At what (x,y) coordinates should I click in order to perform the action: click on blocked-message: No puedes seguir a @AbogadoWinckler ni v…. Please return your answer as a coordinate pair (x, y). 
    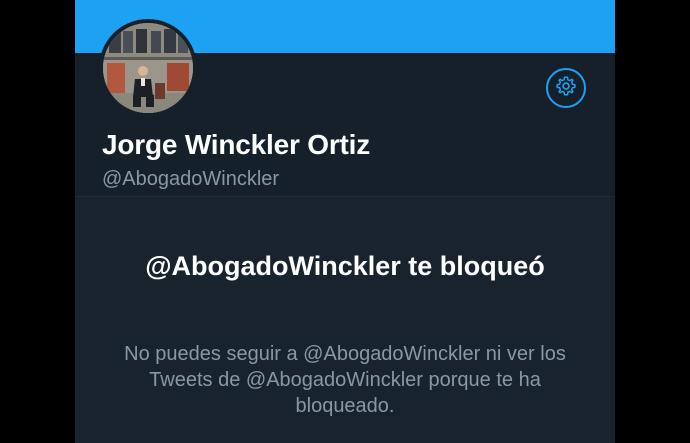
    Looking at the image, I should click on (345, 380).